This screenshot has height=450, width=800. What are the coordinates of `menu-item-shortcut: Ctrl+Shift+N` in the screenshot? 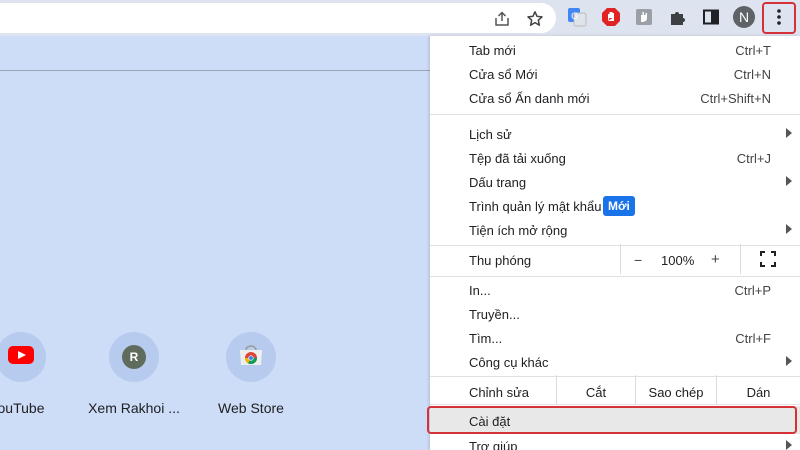 It's located at (735, 98).